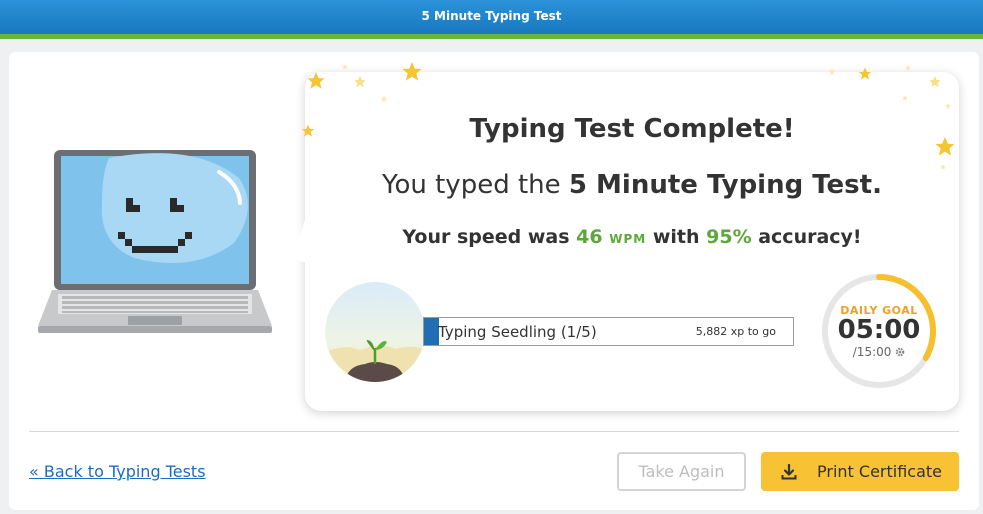 This screenshot has width=983, height=514. I want to click on subheading-prefix: You typed the, so click(475, 185).